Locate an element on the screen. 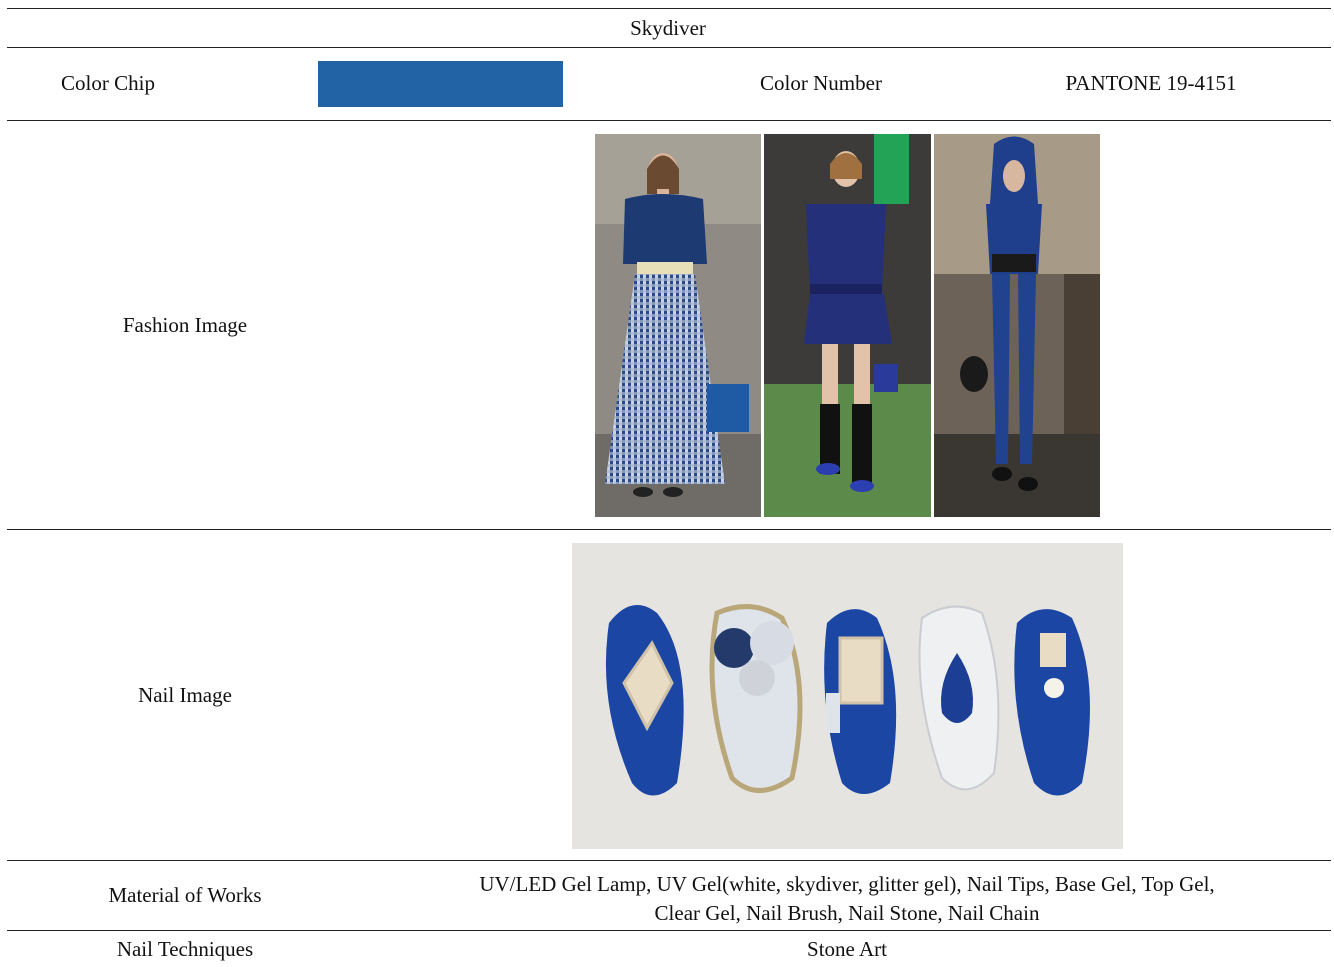 The image size is (1334, 967). techniques-value: Stone Art is located at coordinates (847, 949).